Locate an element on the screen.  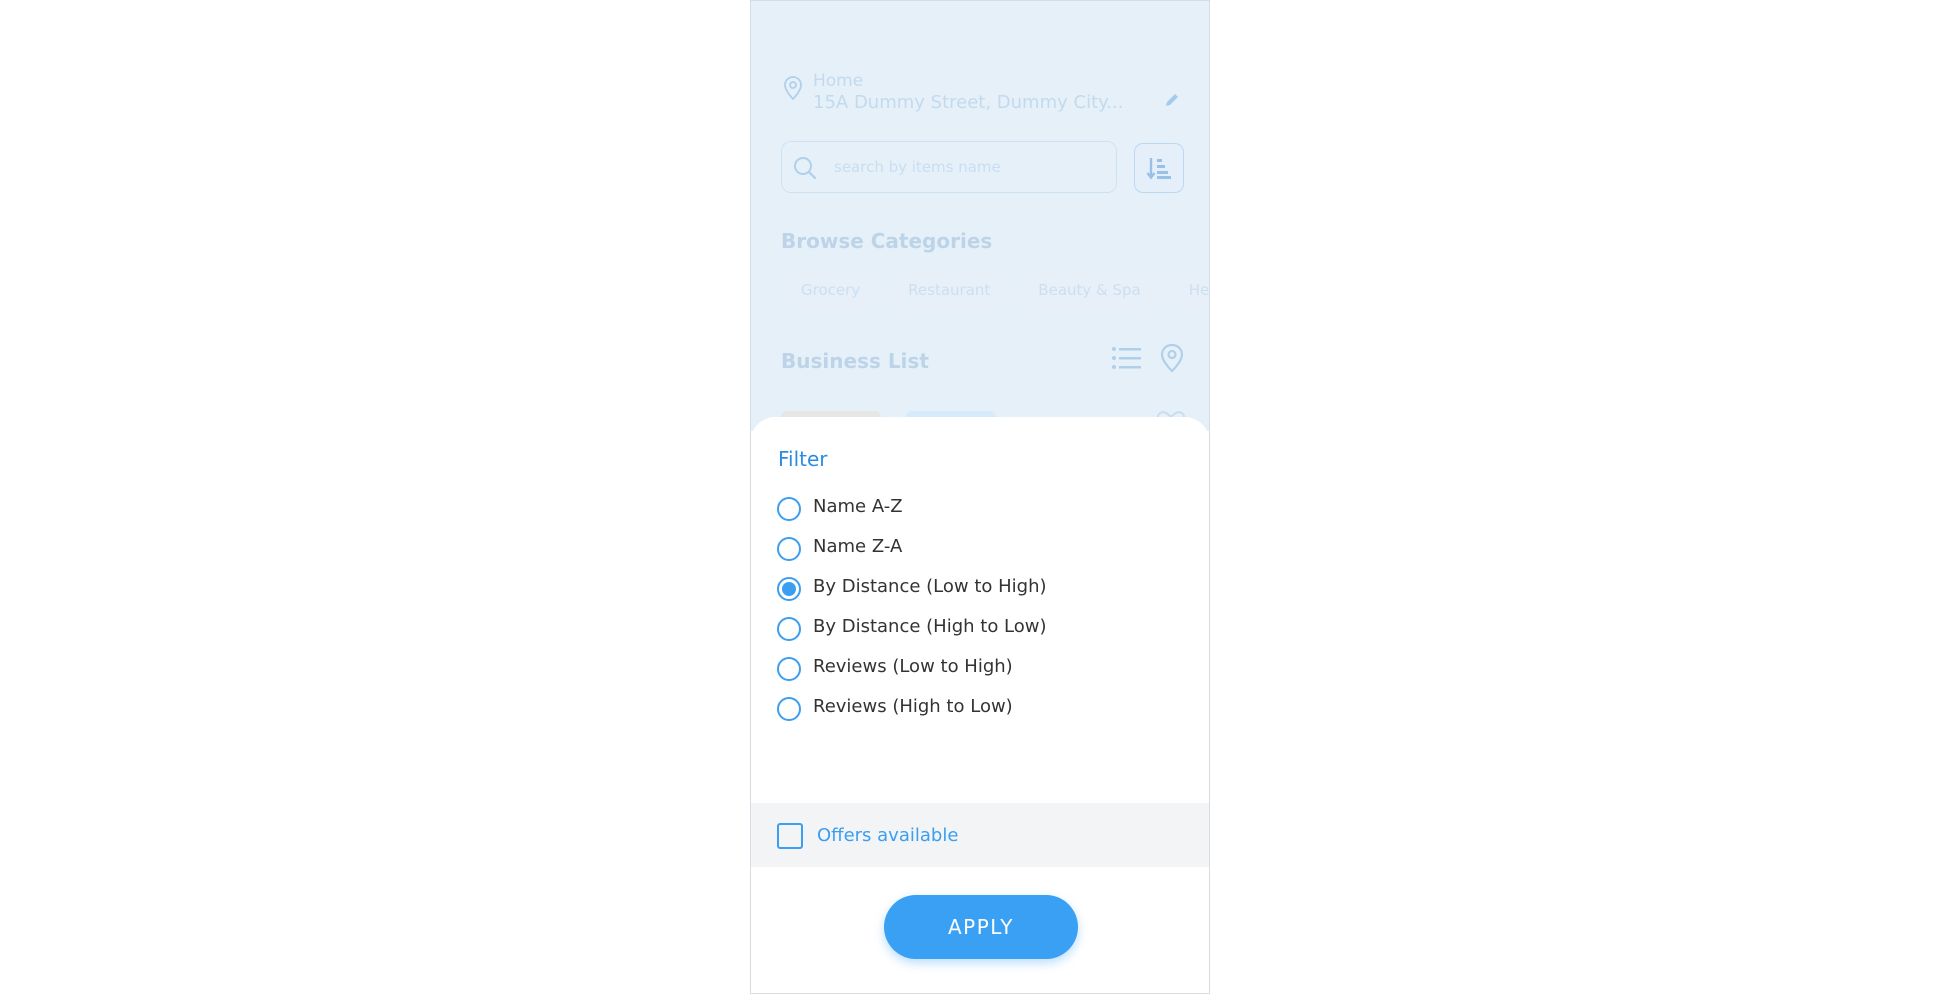
category-chips: GroceryRestaurantBeauty & SpaHeal is located at coordinates (995, 290).